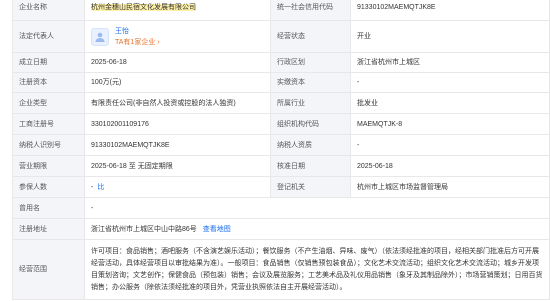 The width and height of the screenshot is (550, 301). I want to click on label-credit-code: 统一社会信用代码, so click(310, 10).